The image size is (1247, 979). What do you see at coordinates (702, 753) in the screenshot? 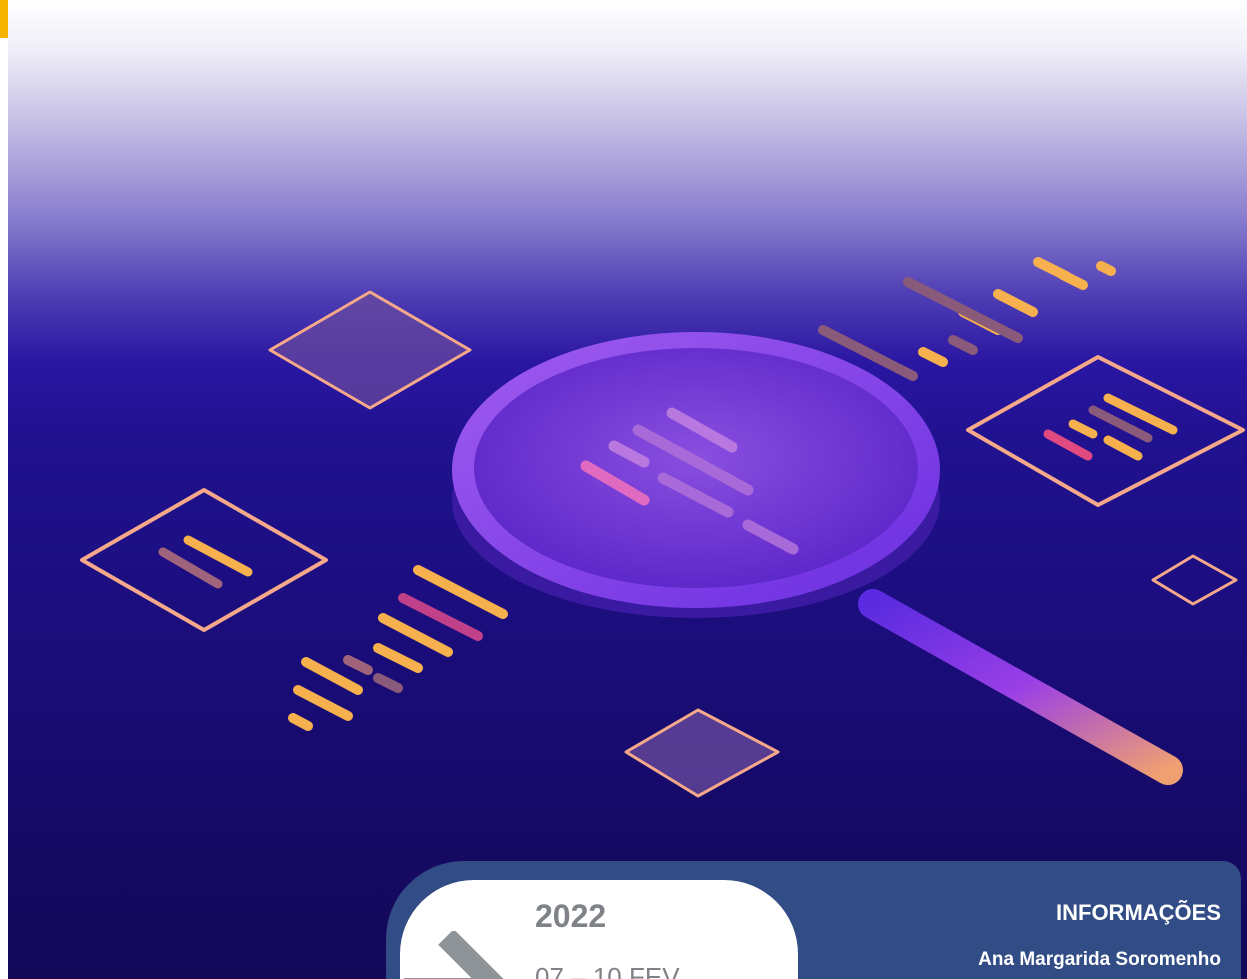
I see `diamond-bottom-icon` at bounding box center [702, 753].